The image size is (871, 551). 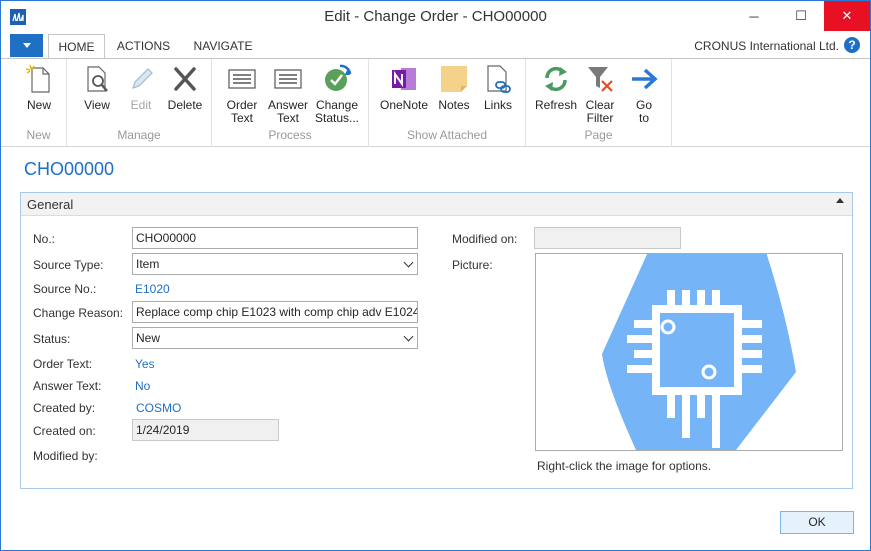 I want to click on company-name: CRONUS International Ltd., so click(x=766, y=46).